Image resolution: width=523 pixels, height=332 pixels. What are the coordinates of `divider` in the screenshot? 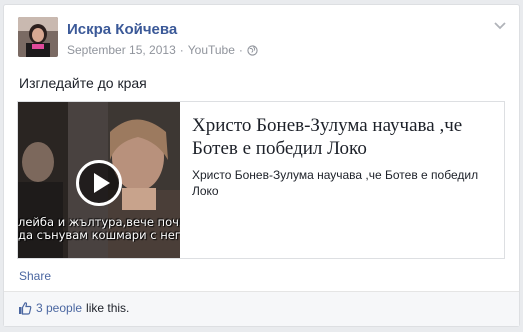 It's located at (261, 291).